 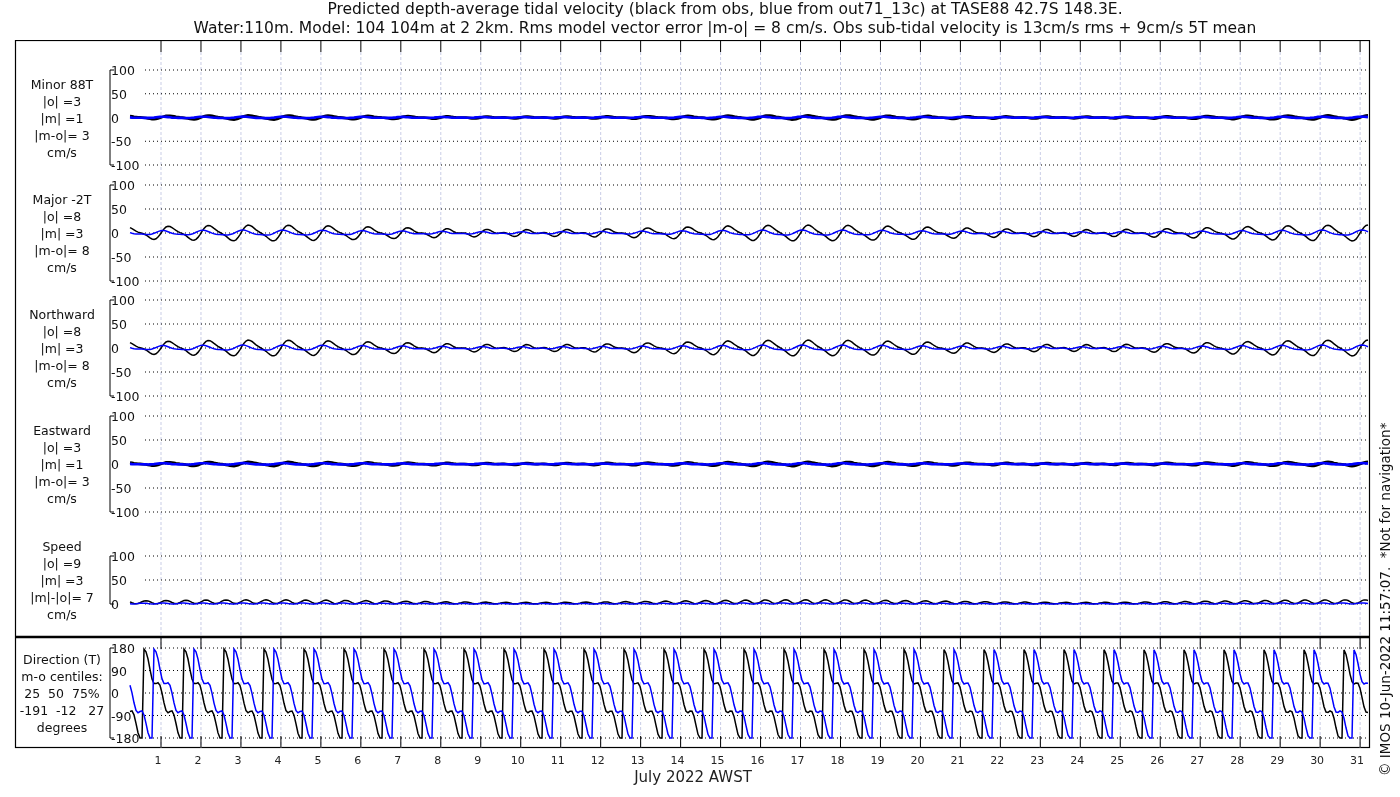 What do you see at coordinates (1277, 760) in the screenshot?
I see `tick-label: 29` at bounding box center [1277, 760].